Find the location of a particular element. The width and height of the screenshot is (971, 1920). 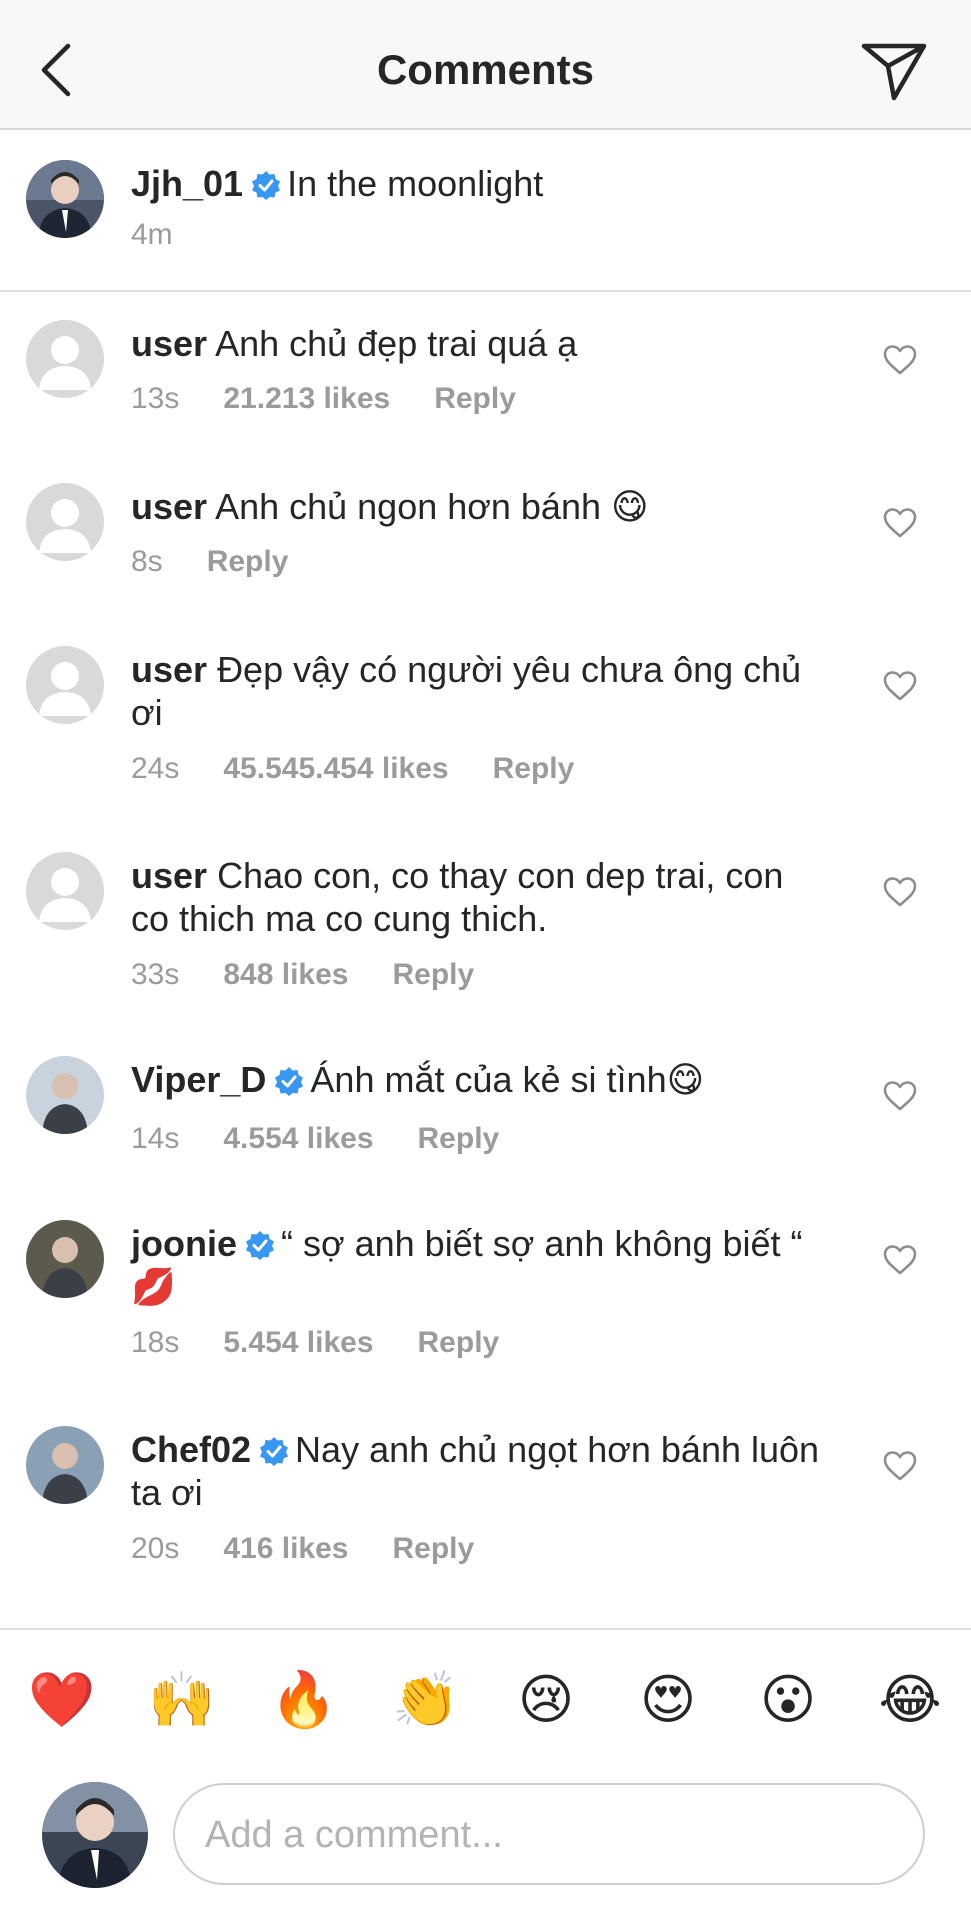

comment-meta: 8s Reply is located at coordinates (231, 562).